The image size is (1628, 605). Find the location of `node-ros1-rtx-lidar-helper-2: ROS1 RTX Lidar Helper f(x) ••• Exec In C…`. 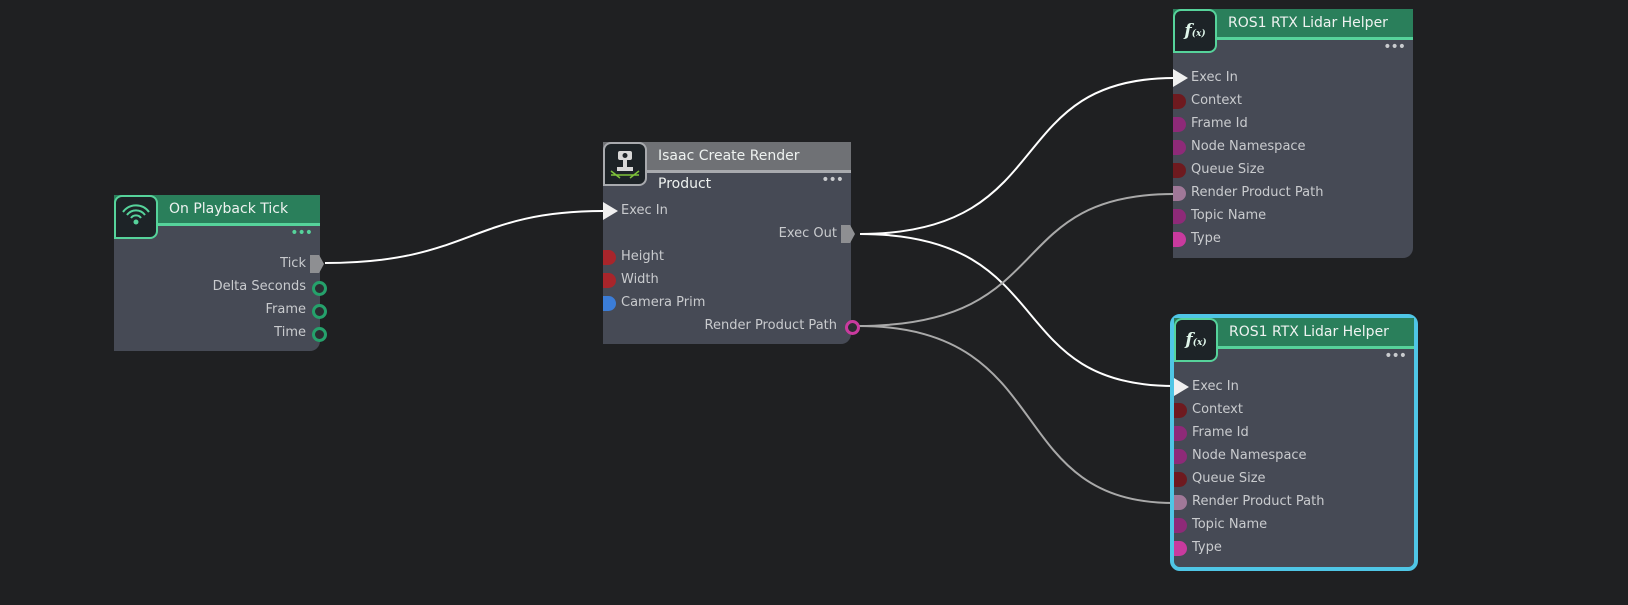

node-ros1-rtx-lidar-helper-2: ROS1 RTX Lidar Helper f(x) ••• Exec In C… is located at coordinates (1294, 442).